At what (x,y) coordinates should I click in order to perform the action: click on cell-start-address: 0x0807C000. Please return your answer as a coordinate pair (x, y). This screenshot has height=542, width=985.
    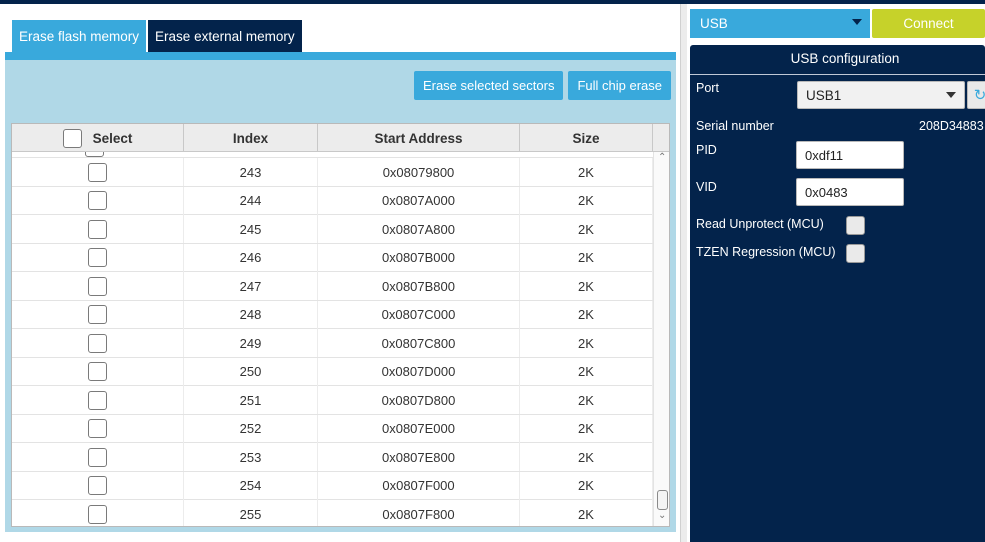
    Looking at the image, I should click on (419, 314).